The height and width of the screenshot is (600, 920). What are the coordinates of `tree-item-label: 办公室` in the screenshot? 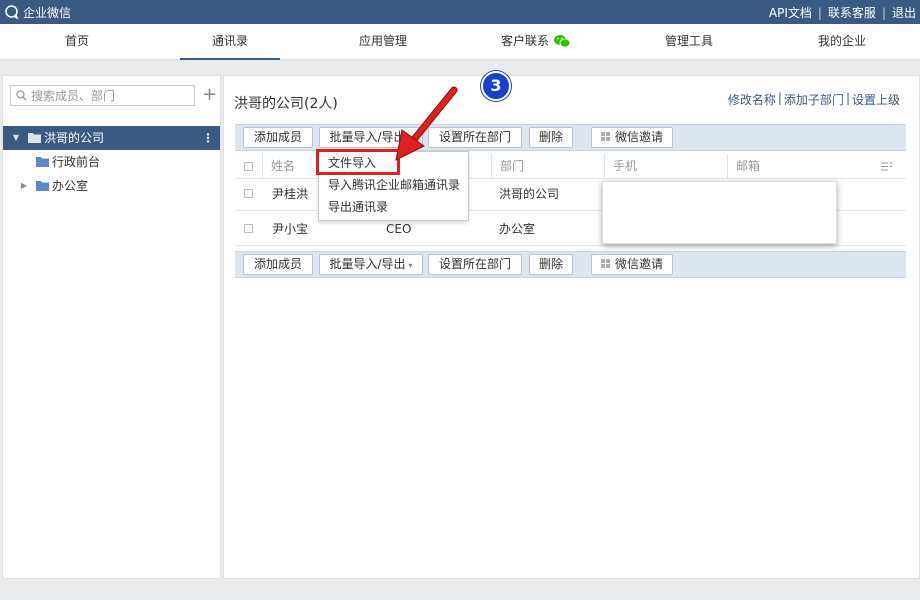 It's located at (70, 186).